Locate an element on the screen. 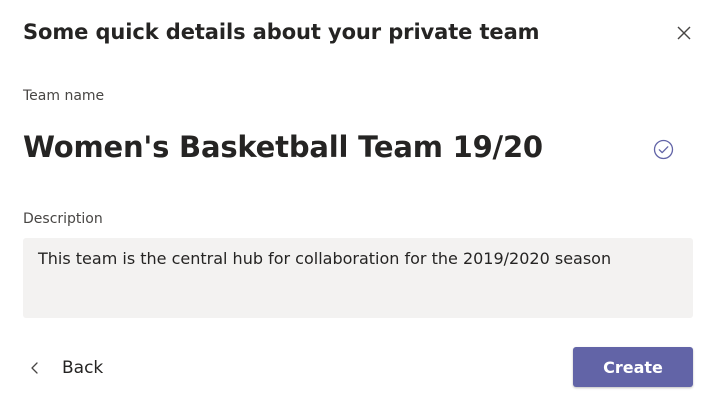 The width and height of the screenshot is (715, 404). description-label: Description is located at coordinates (63, 219).